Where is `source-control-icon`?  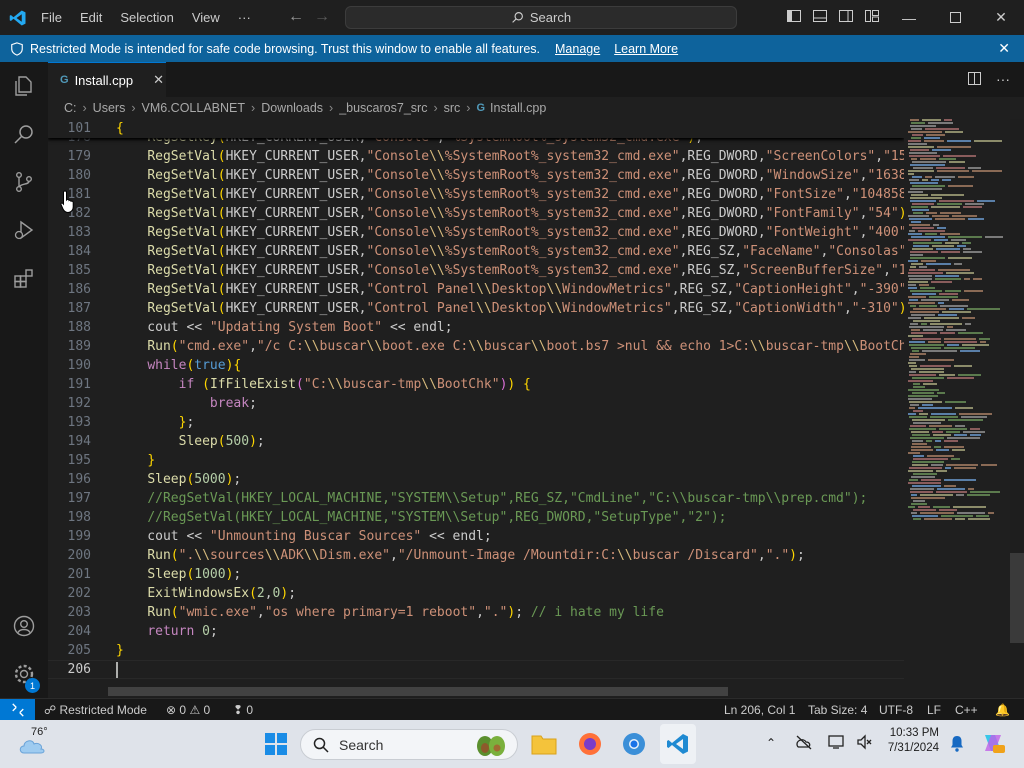 source-control-icon is located at coordinates (24, 182).